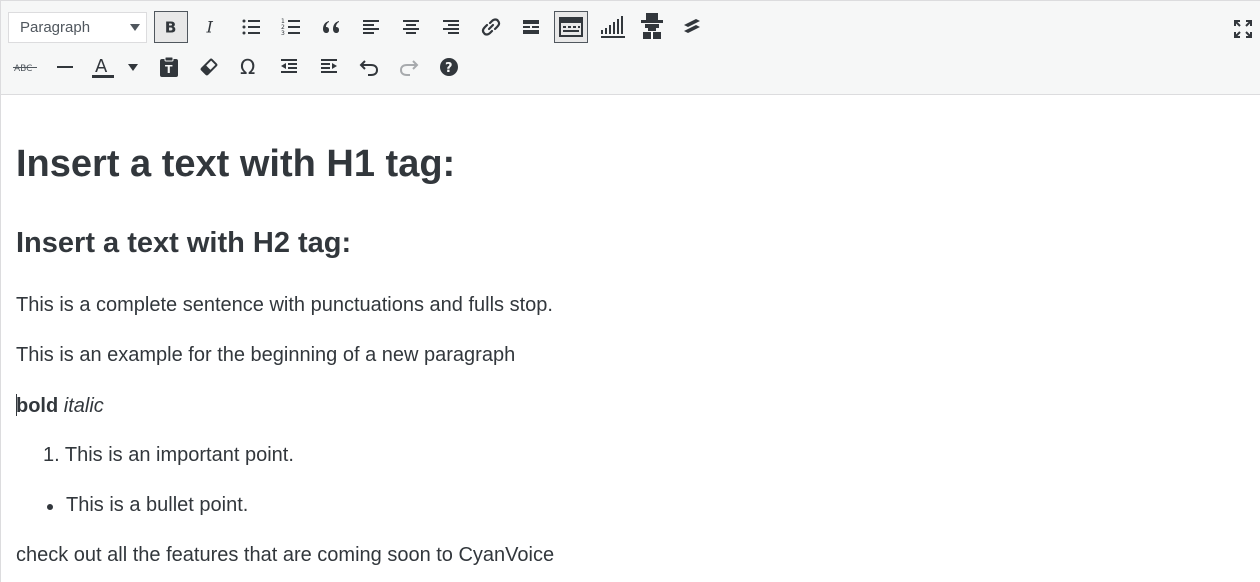 Image resolution: width=1260 pixels, height=582 pixels. I want to click on align-left-button, so click(371, 27).